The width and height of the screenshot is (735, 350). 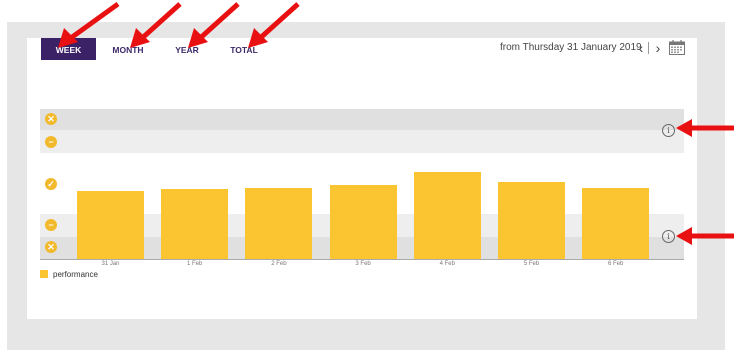 I want to click on x-tick-label: 3 Feb, so click(x=363, y=264).